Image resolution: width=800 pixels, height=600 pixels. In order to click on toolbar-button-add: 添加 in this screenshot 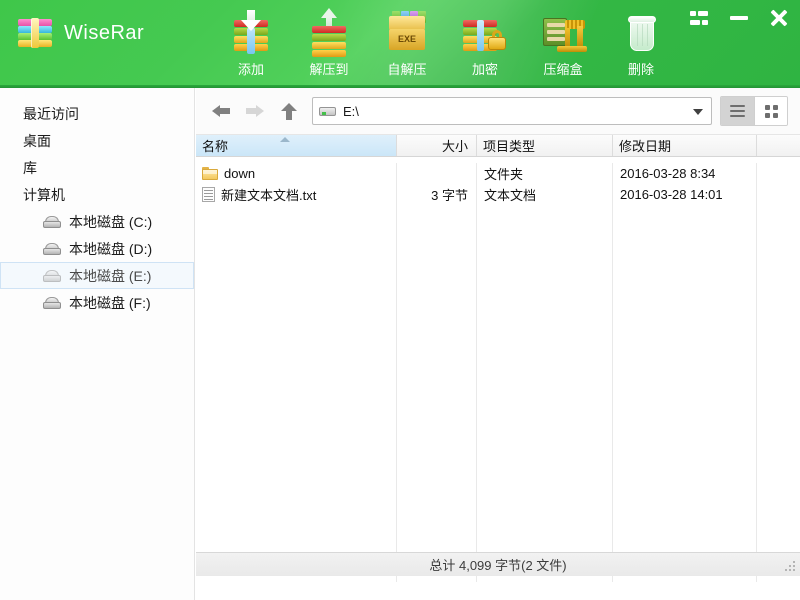, I will do `click(251, 44)`.